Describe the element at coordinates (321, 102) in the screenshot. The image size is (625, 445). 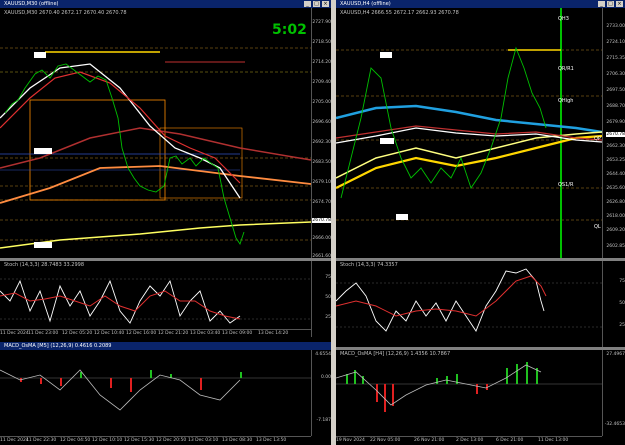
I see `price-tick: 2705.00` at that location.